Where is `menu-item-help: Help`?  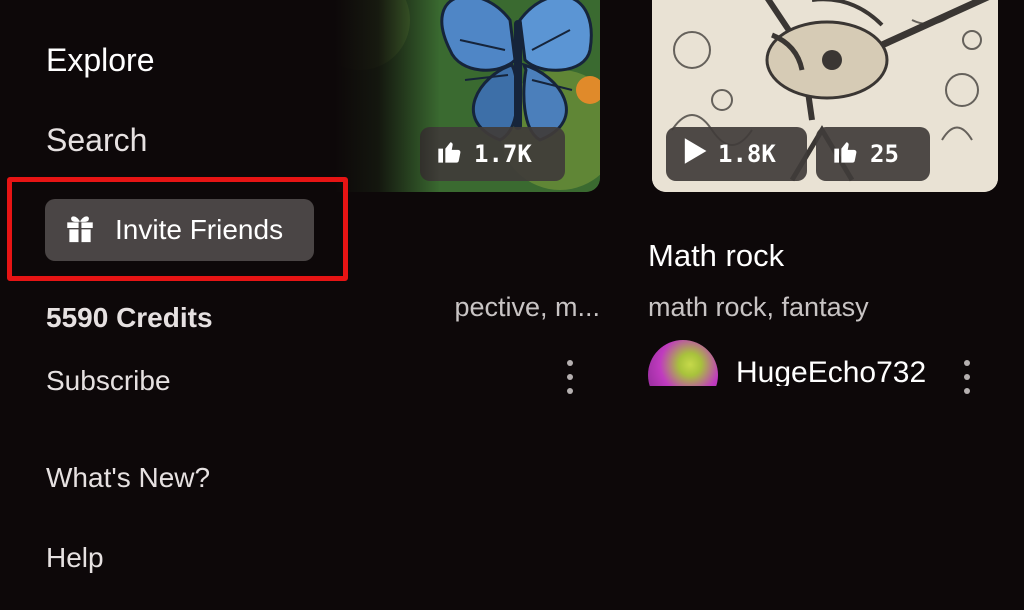 menu-item-help: Help is located at coordinates (75, 558).